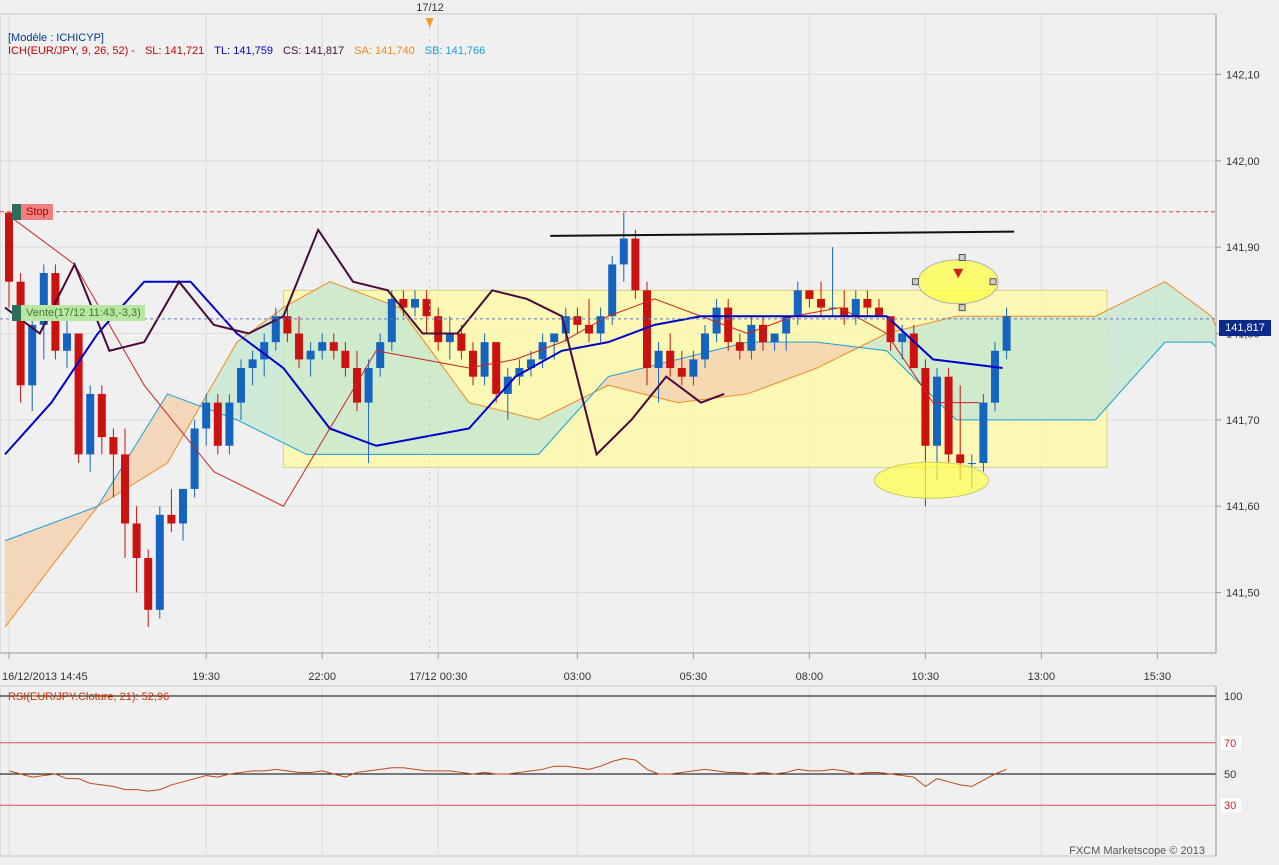 The height and width of the screenshot is (865, 1279). I want to click on trade-text: Vente(17/12 11:43,-3,3), so click(83, 313).